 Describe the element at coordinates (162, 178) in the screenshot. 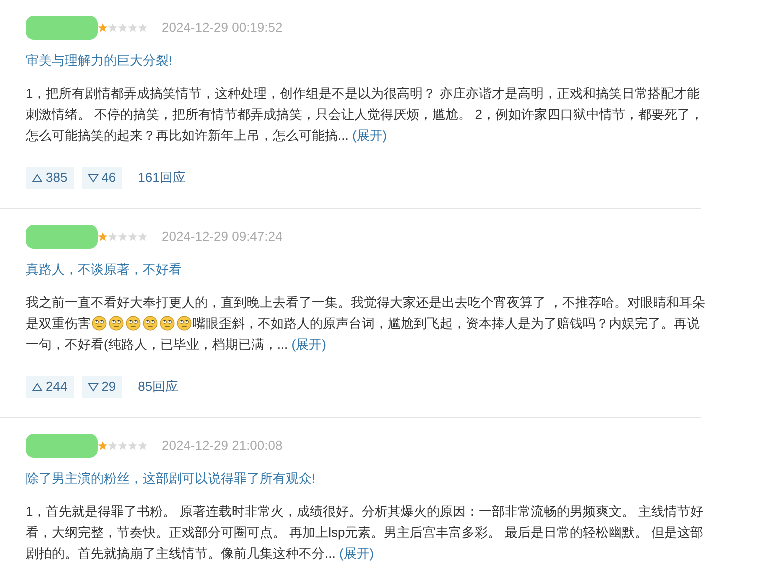

I see `replies-link: 161回应` at that location.